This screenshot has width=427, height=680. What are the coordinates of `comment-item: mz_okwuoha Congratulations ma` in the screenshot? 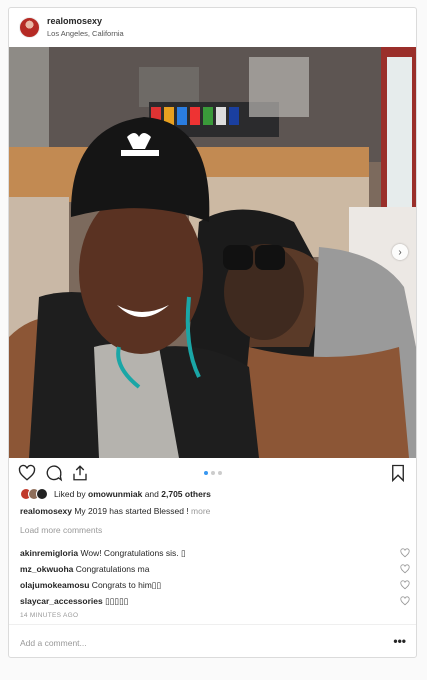 It's located at (215, 571).